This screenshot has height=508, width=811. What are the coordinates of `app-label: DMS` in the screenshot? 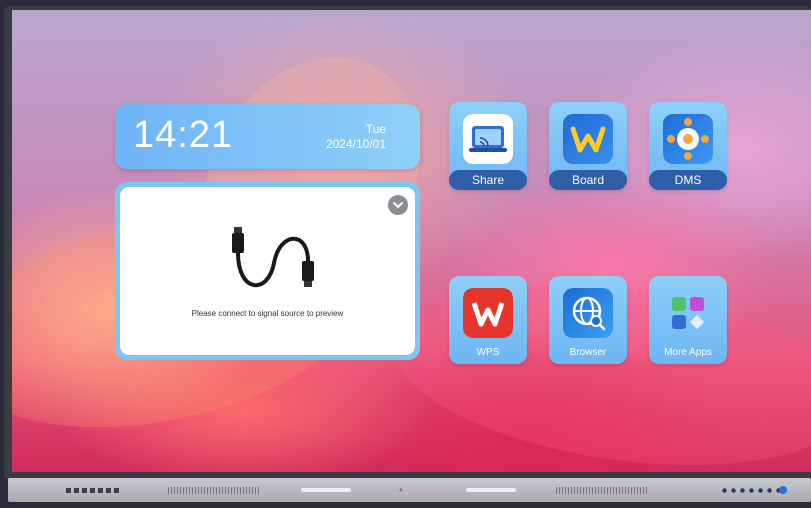 It's located at (688, 180).